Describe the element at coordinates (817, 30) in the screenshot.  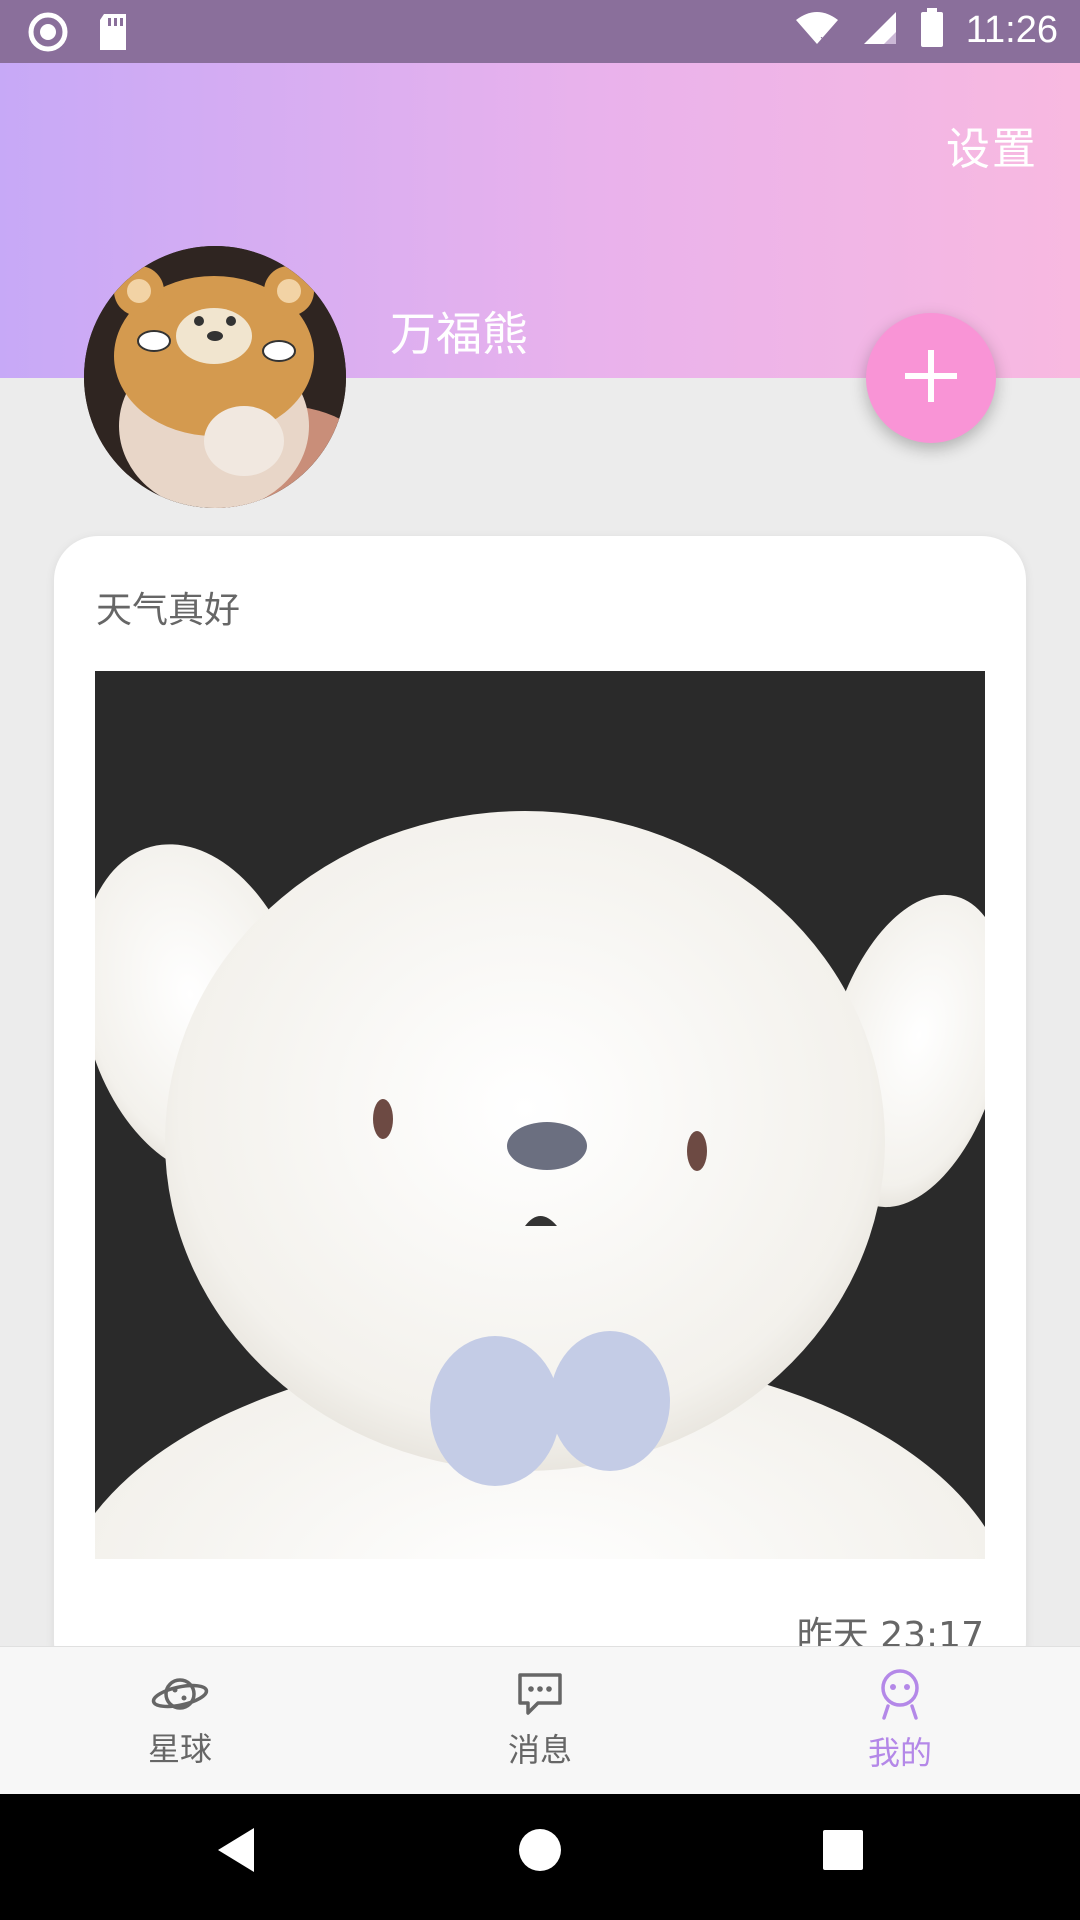
I see `wifi-icon: x` at that location.